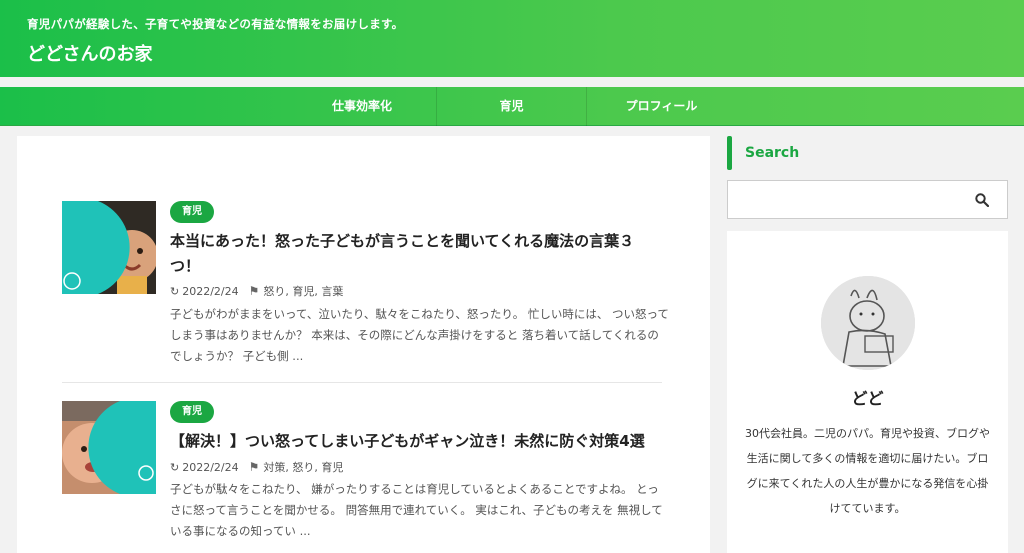  Describe the element at coordinates (661, 106) in the screenshot. I see `nav-item-profile: プロフィール` at that location.